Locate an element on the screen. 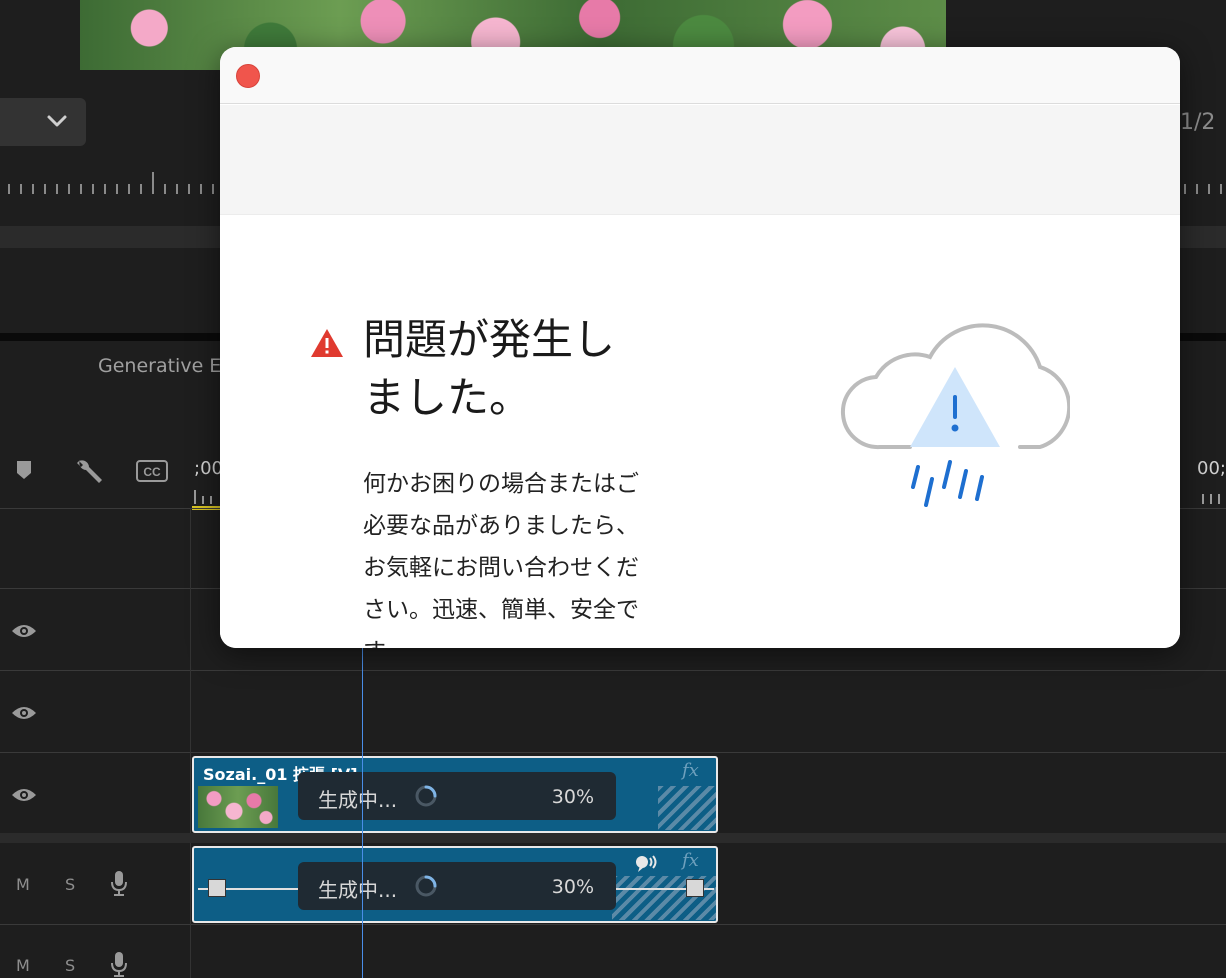 This screenshot has height=978, width=1226. zoom-level-dropdown is located at coordinates (43, 122).